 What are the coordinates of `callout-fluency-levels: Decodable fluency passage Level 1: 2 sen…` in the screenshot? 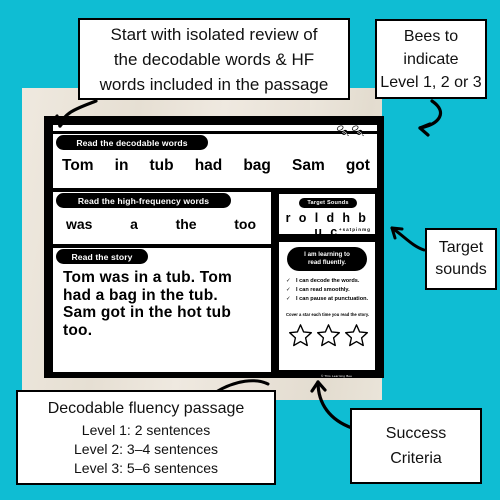 It's located at (146, 437).